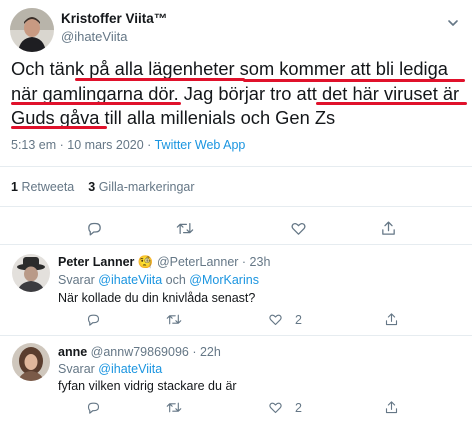 This screenshot has height=421, width=472. What do you see at coordinates (145, 262) in the screenshot?
I see `emoji: 🧐` at bounding box center [145, 262].